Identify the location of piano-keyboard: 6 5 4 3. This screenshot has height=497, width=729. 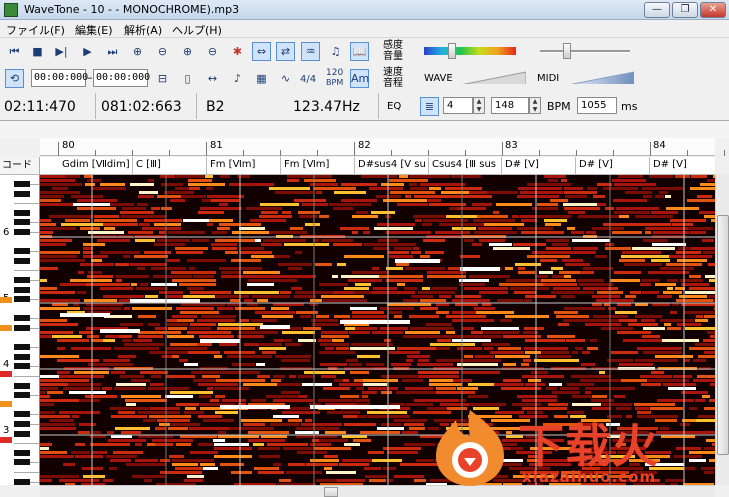
(20, 330).